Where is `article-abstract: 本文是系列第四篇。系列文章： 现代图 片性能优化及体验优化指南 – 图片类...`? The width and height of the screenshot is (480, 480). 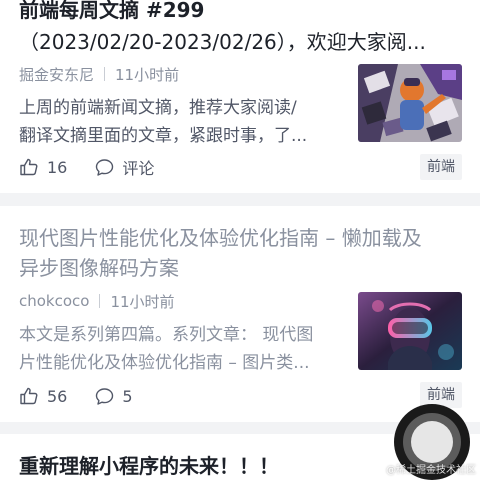 article-abstract: 本文是系列第四篇。系列文章： 现代图 片性能优化及体验优化指南 – 图片类... is located at coordinates (181, 349).